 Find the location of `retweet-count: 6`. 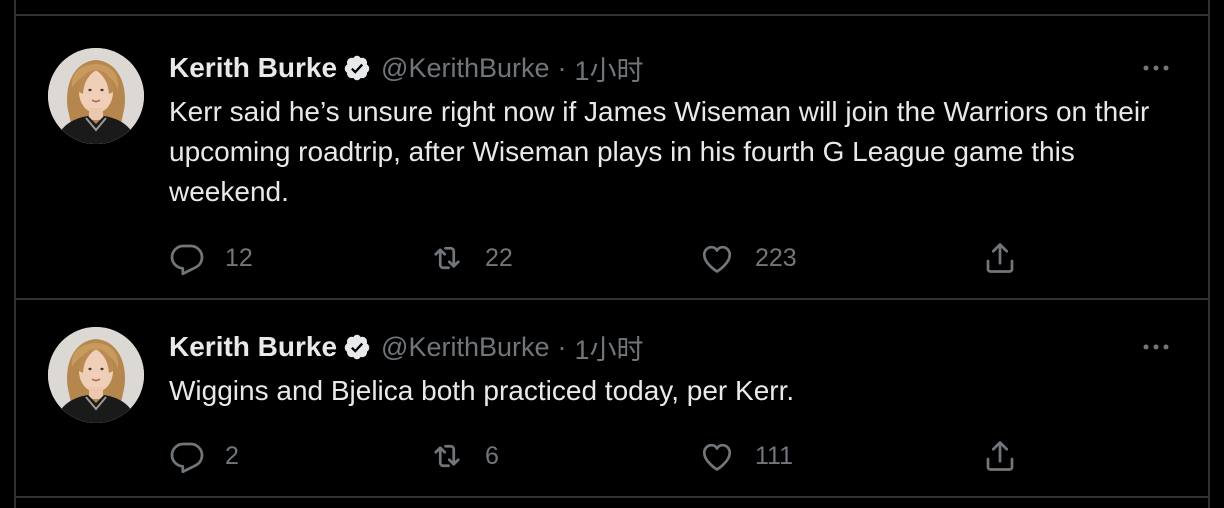

retweet-count: 6 is located at coordinates (492, 455).